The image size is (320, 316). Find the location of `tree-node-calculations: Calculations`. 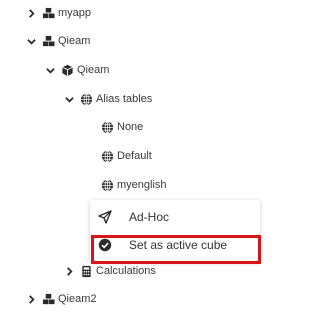

tree-node-calculations: Calculations is located at coordinates (110, 271).